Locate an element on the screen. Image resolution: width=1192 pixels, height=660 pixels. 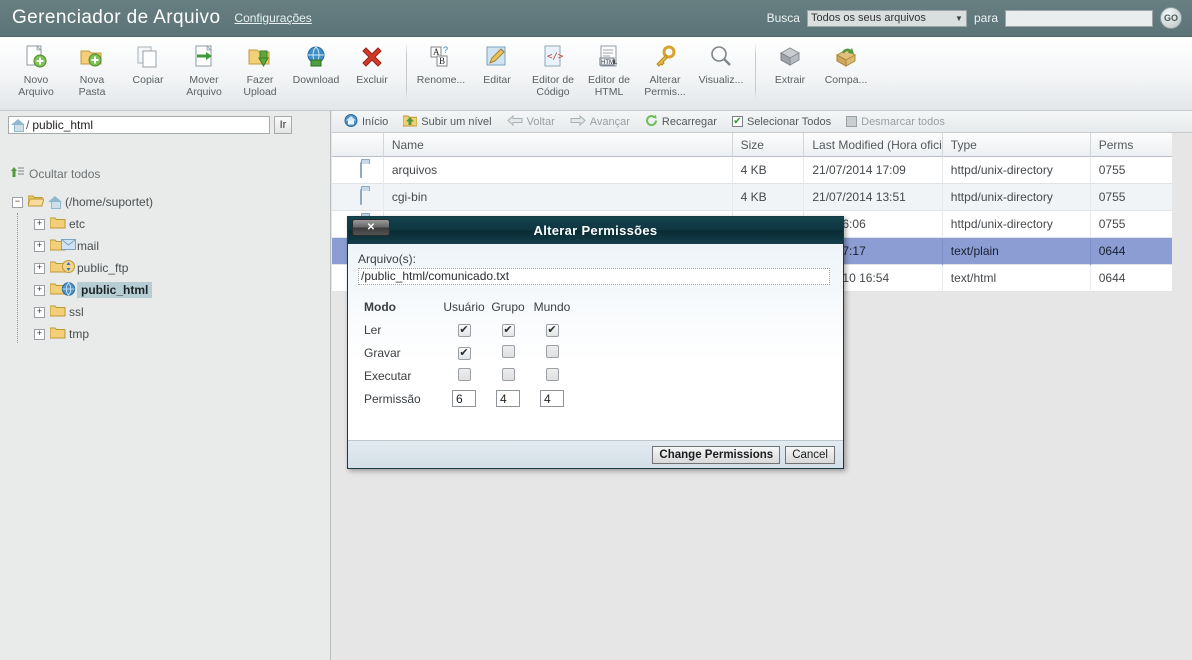
toolbar-label: Mover Arquivo is located at coordinates (204, 86).